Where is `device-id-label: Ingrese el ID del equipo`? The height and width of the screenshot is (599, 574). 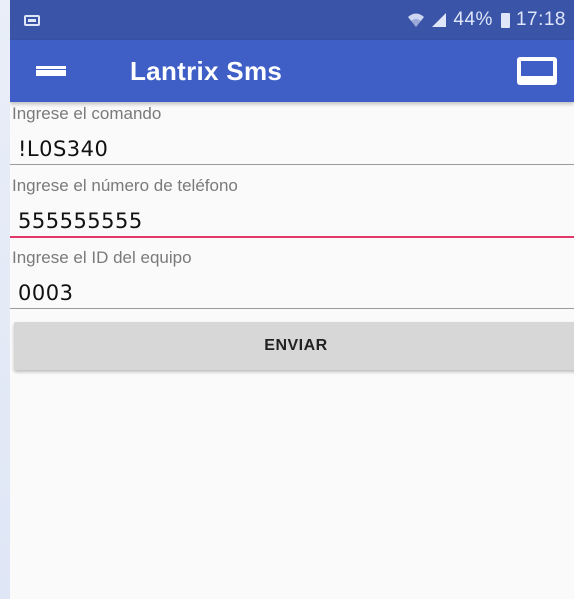 device-id-label: Ingrese el ID del equipo is located at coordinates (102, 257).